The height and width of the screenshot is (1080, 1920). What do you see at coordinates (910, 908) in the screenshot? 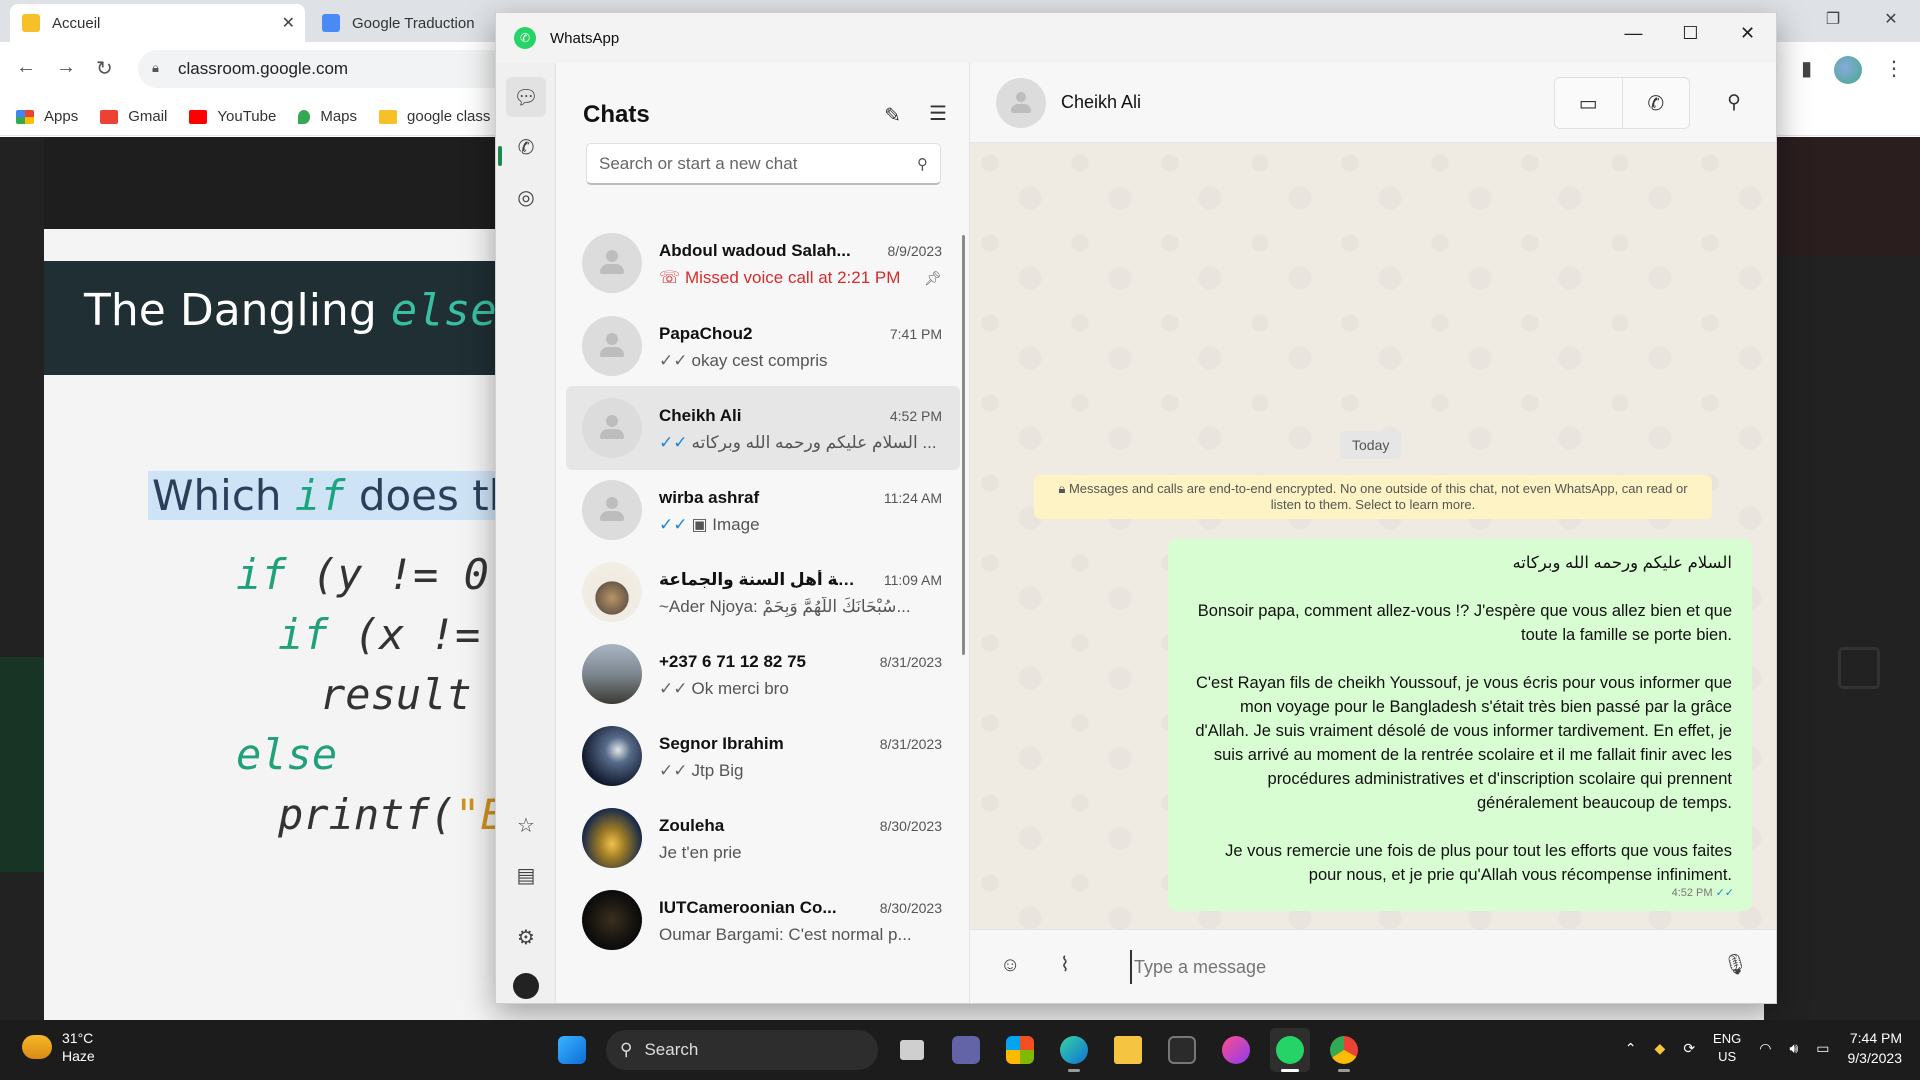
I see `chat-time: 8/30/2023` at bounding box center [910, 908].